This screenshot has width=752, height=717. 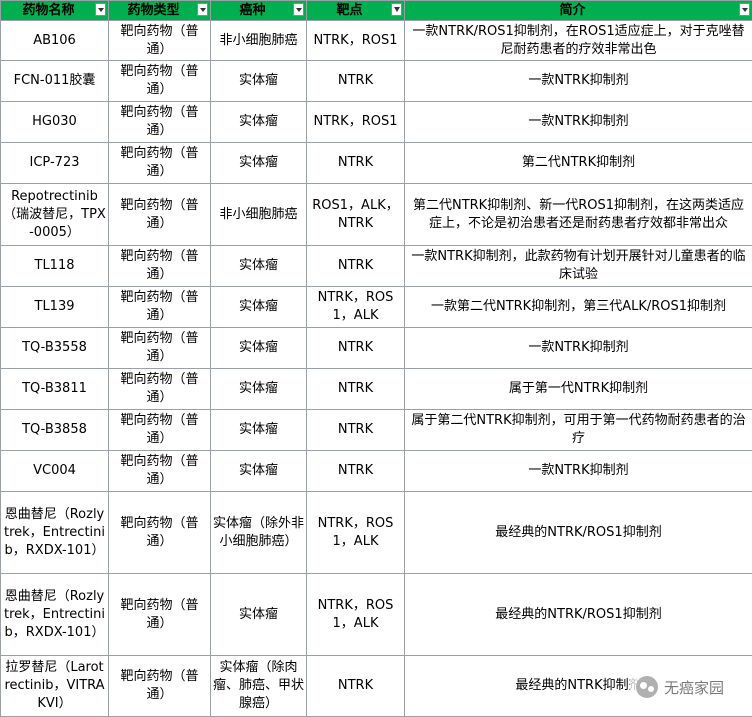 I want to click on cell-drug-name: FCN-011胶囊, so click(x=55, y=81).